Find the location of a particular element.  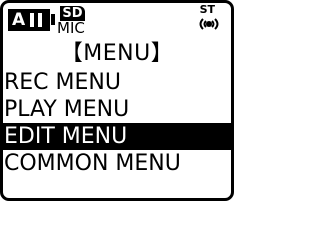

menu-item-edit: EDIT MENU is located at coordinates (117, 136).